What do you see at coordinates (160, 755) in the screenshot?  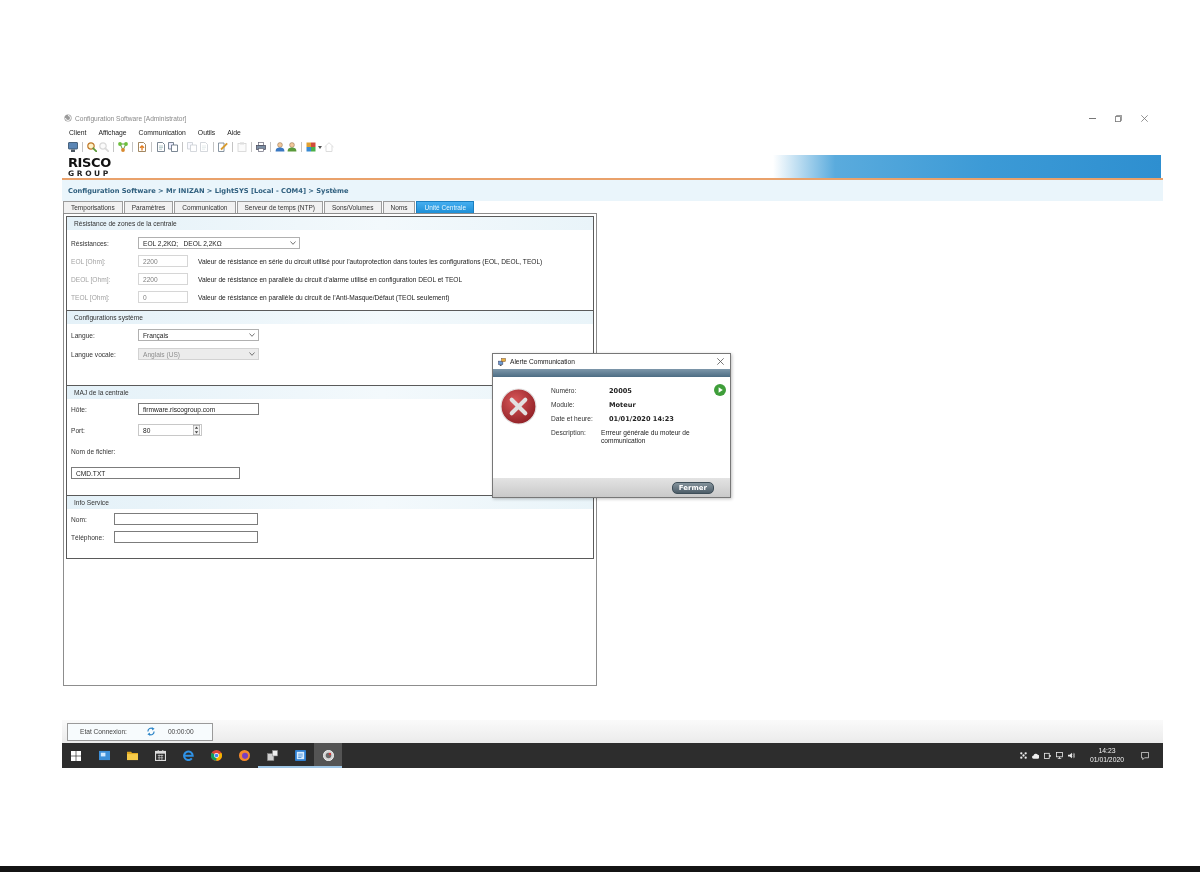 I see `calendar-icon` at bounding box center [160, 755].